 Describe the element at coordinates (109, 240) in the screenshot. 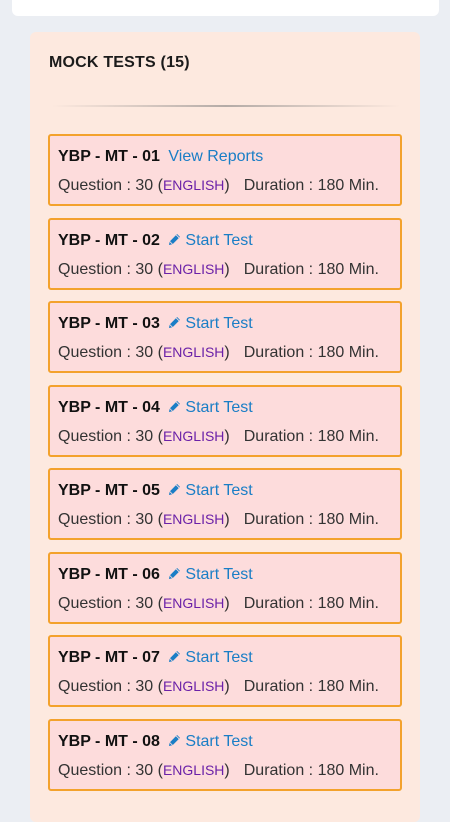

I see `test-code: YBP - MT - 02` at that location.